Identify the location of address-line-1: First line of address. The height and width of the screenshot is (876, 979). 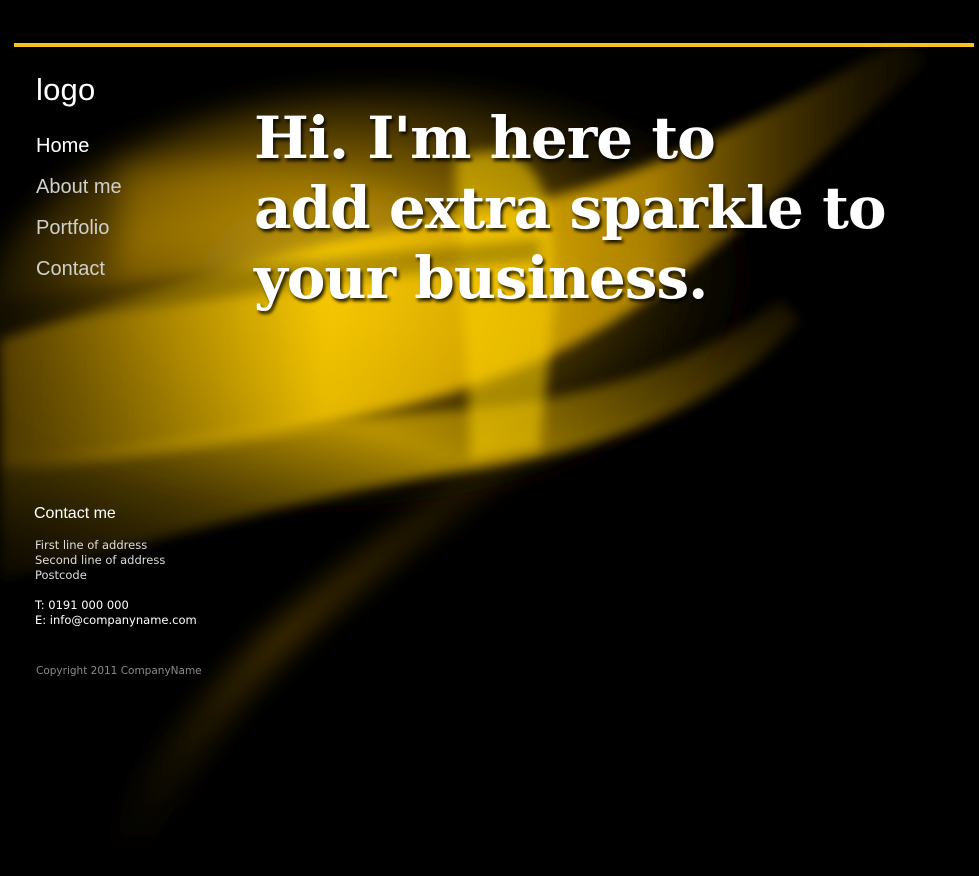
(91, 545).